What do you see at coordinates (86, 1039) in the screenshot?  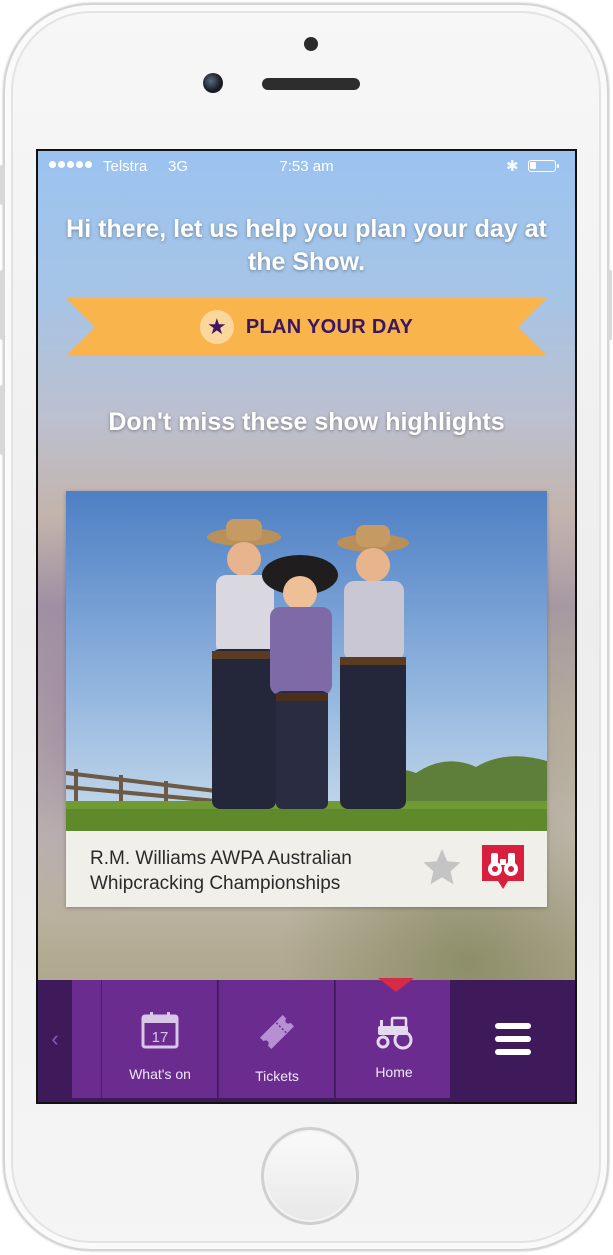 I see `tab-strip-edge` at bounding box center [86, 1039].